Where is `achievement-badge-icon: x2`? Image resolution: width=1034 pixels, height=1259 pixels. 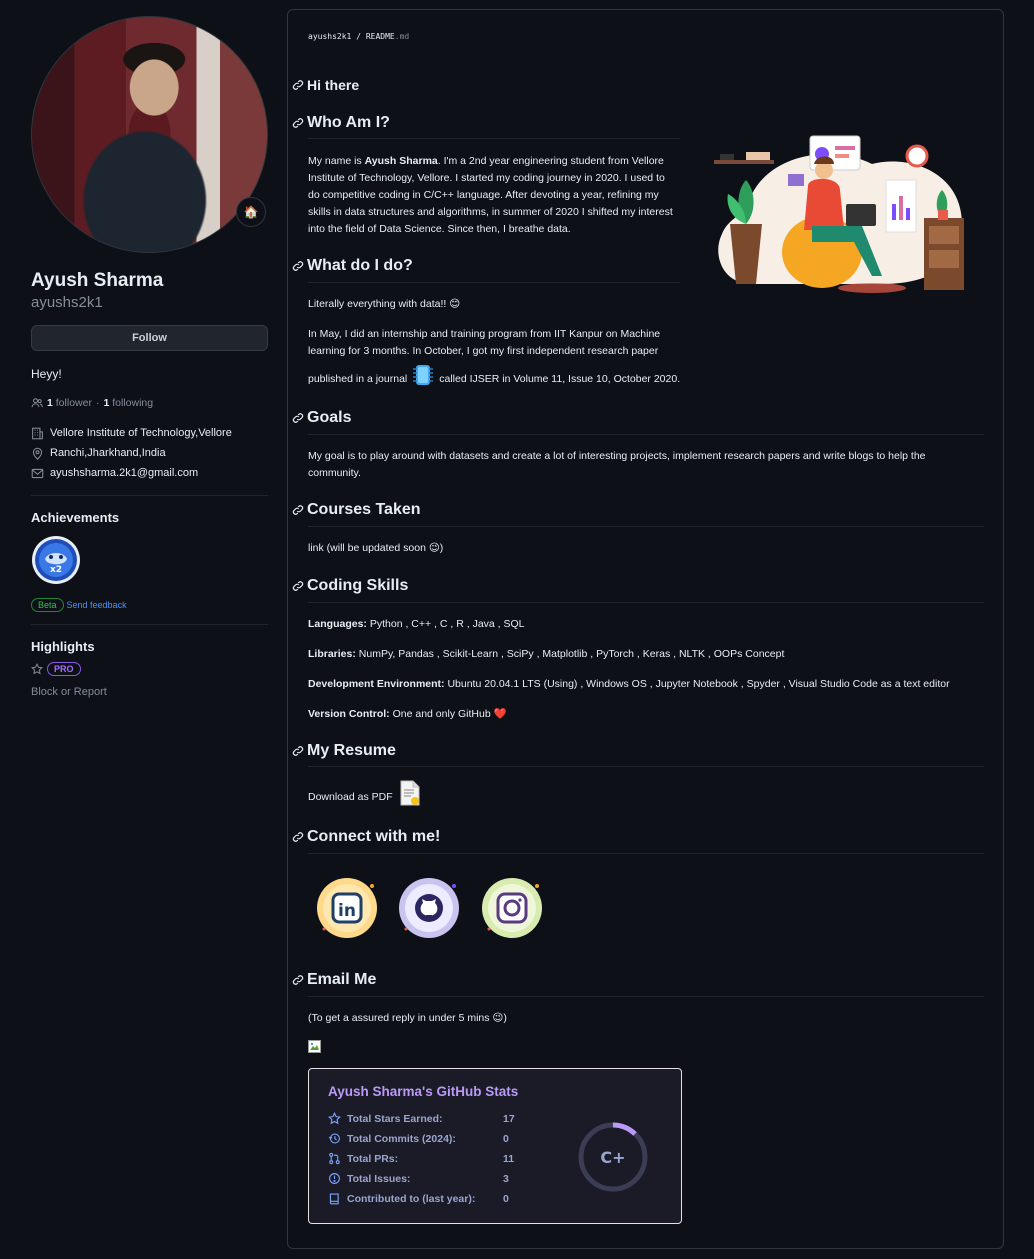 achievement-badge-icon: x2 is located at coordinates (56, 560).